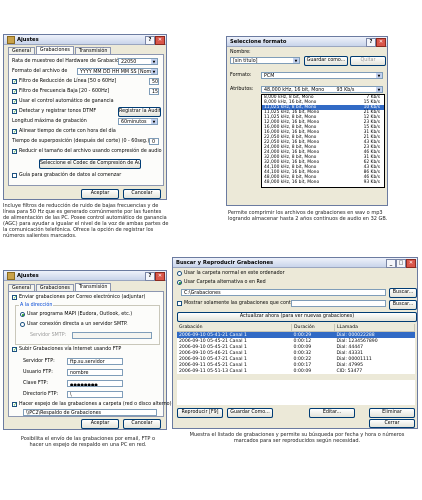  Describe the element at coordinates (38, 372) in the screenshot. I see `ftp-user-label: Usuario FTP:` at that location.